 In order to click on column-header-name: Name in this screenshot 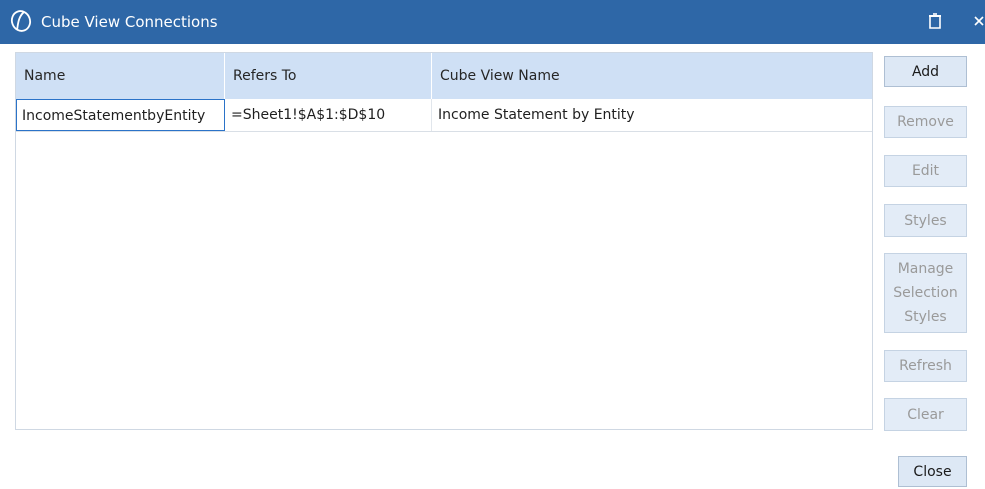, I will do `click(120, 76)`.